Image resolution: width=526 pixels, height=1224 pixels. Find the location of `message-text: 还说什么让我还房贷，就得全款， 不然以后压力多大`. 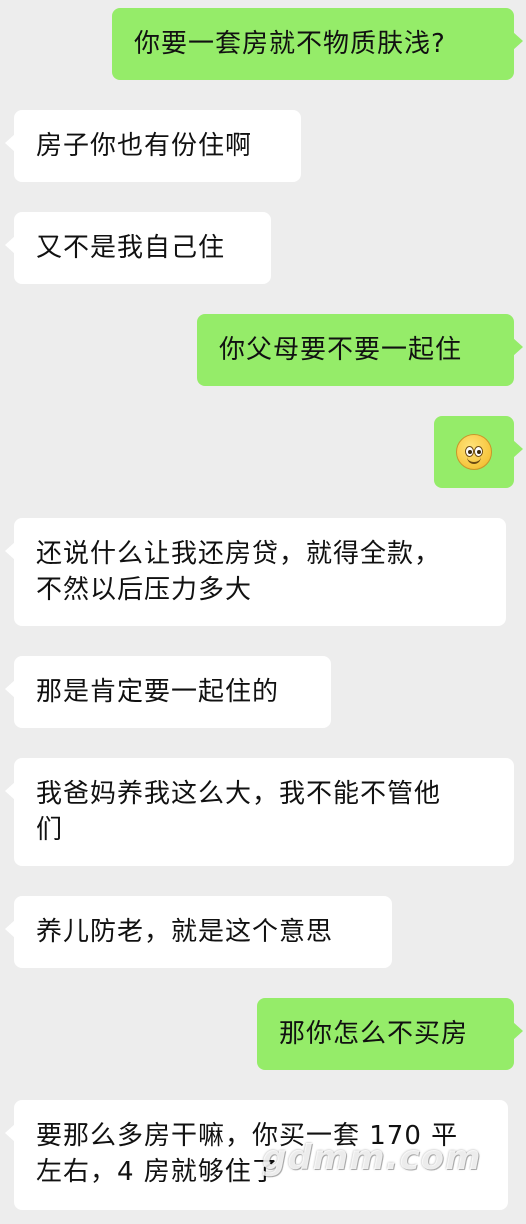

message-text: 还说什么让我还房贷，就得全款， 不然以后压力多大 is located at coordinates (239, 572).